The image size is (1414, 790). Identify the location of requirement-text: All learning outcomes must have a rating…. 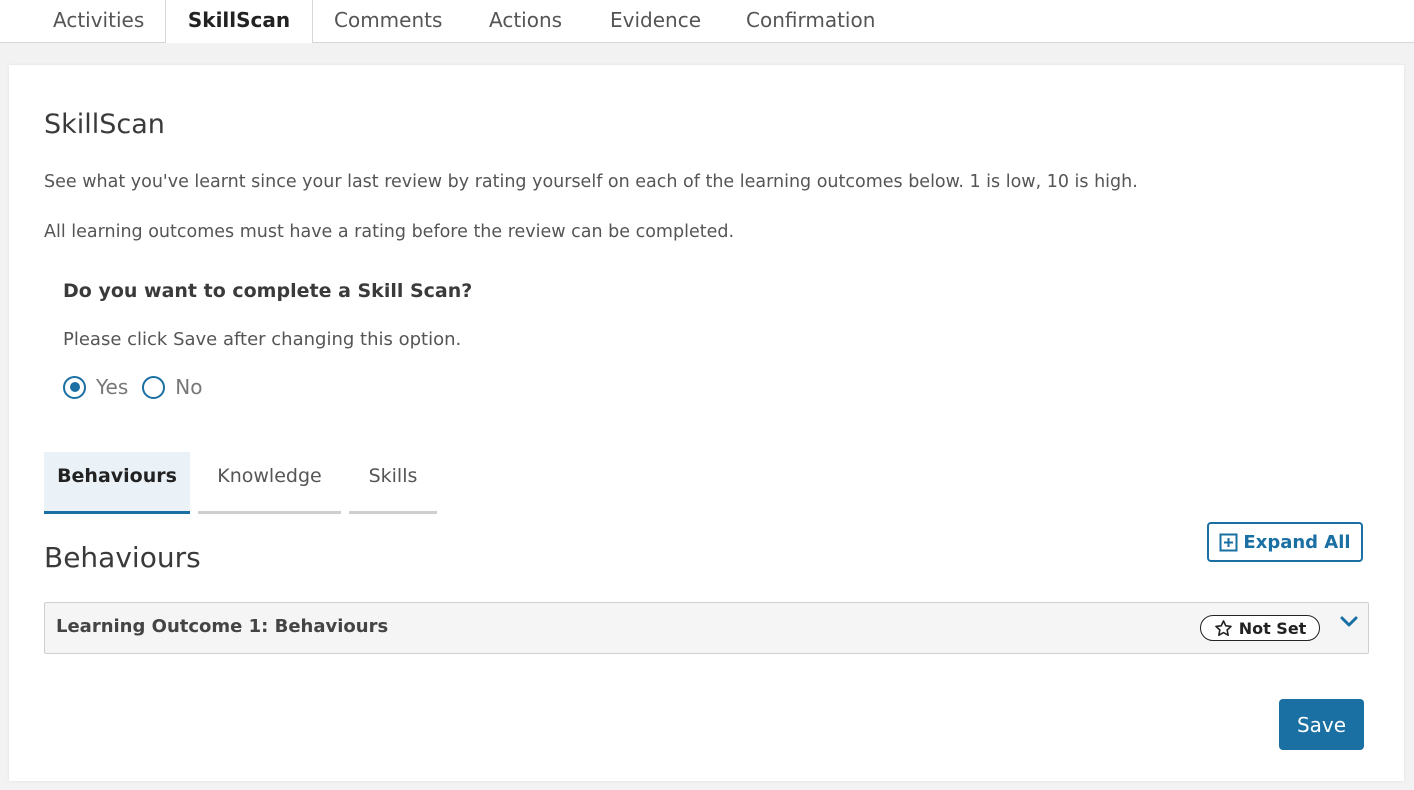
(389, 232).